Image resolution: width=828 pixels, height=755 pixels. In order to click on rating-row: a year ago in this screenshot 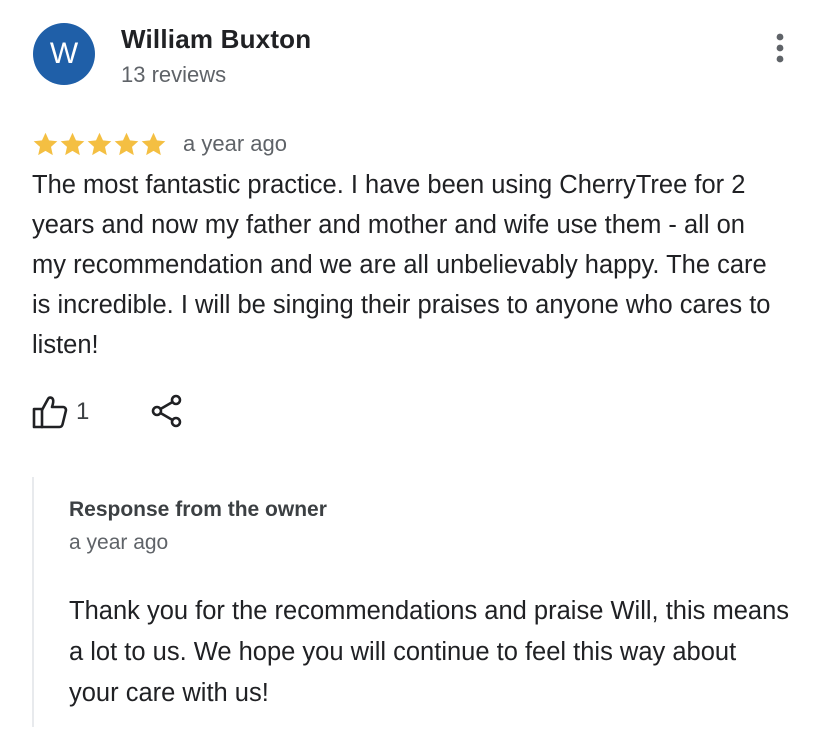, I will do `click(159, 144)`.